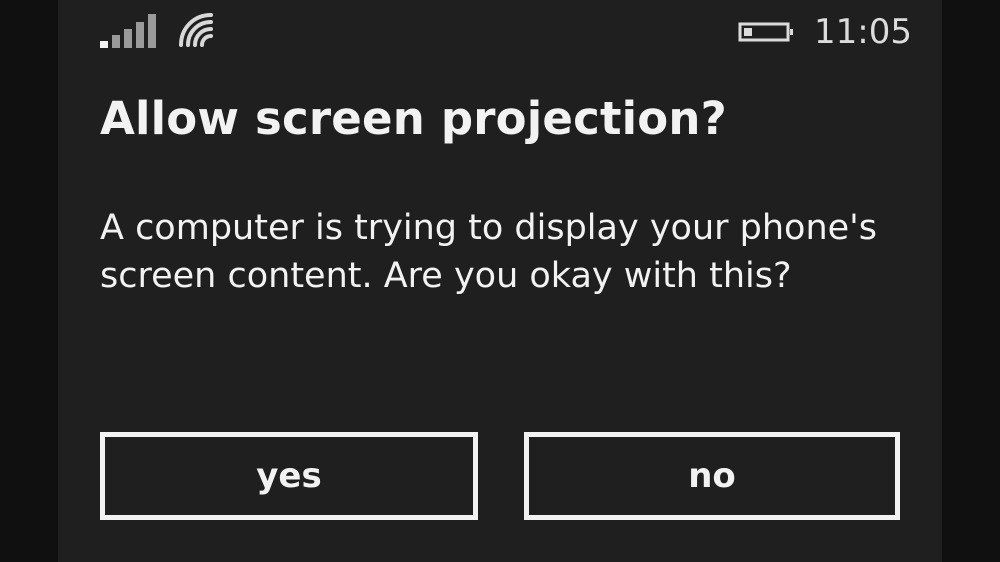 This screenshot has height=562, width=1000. Describe the element at coordinates (500, 32) in the screenshot. I see `status-bar: 11:05` at that location.